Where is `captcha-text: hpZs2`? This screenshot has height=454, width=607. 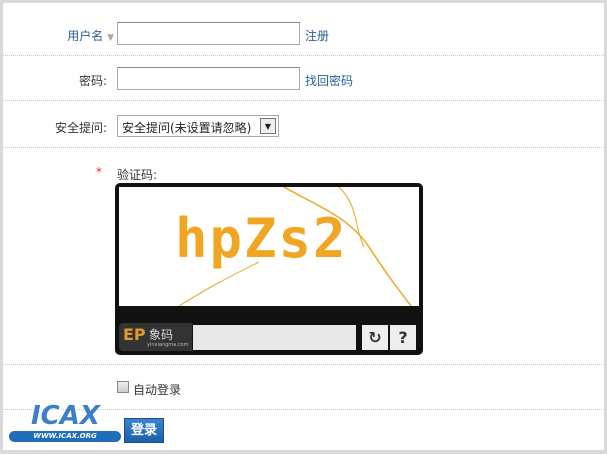
captcha-text: hpZs2 is located at coordinates (261, 238).